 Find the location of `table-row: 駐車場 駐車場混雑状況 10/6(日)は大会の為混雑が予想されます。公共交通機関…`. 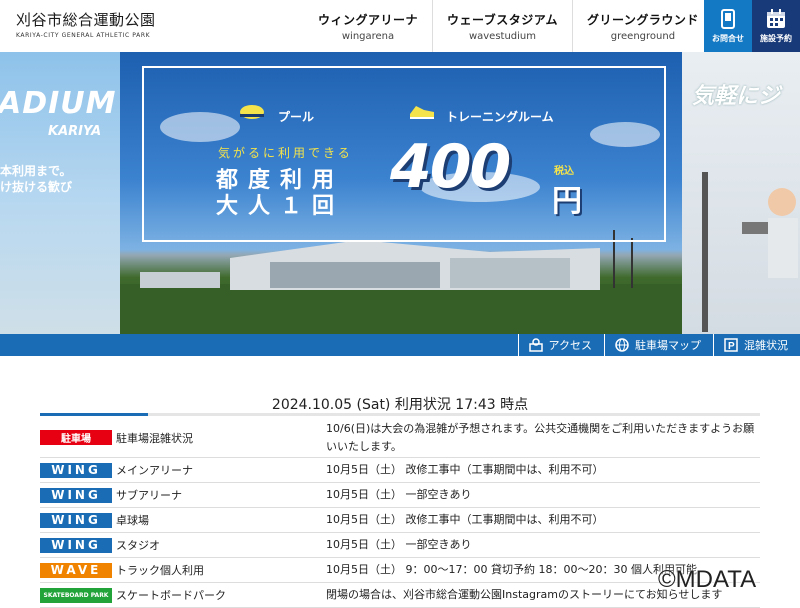

table-row: 駐車場 駐車場混雑状況 10/6(日)は大会の為混雑が予想されます。公共交通機関… is located at coordinates (400, 438).